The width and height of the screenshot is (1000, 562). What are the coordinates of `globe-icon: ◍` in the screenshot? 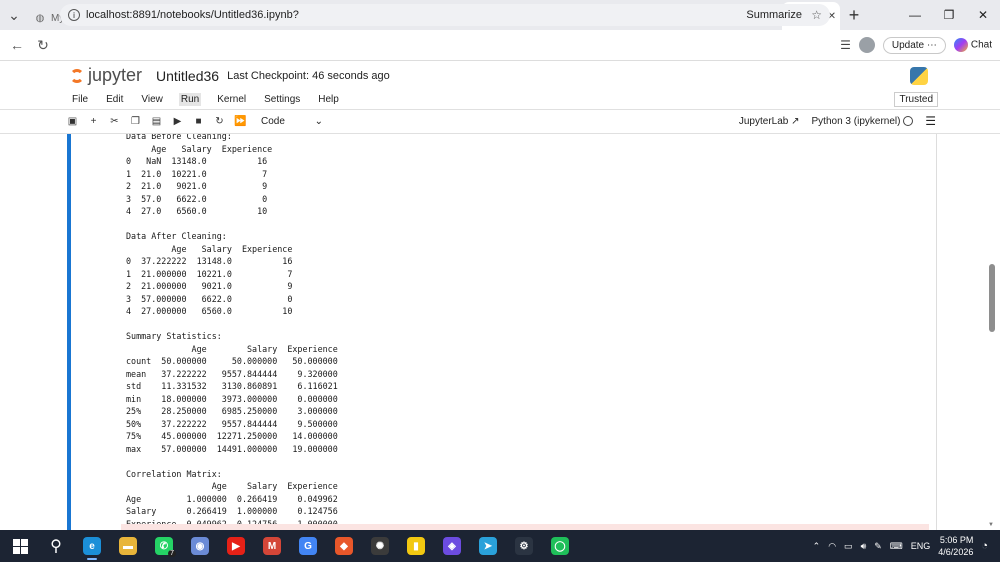 It's located at (40, 18).